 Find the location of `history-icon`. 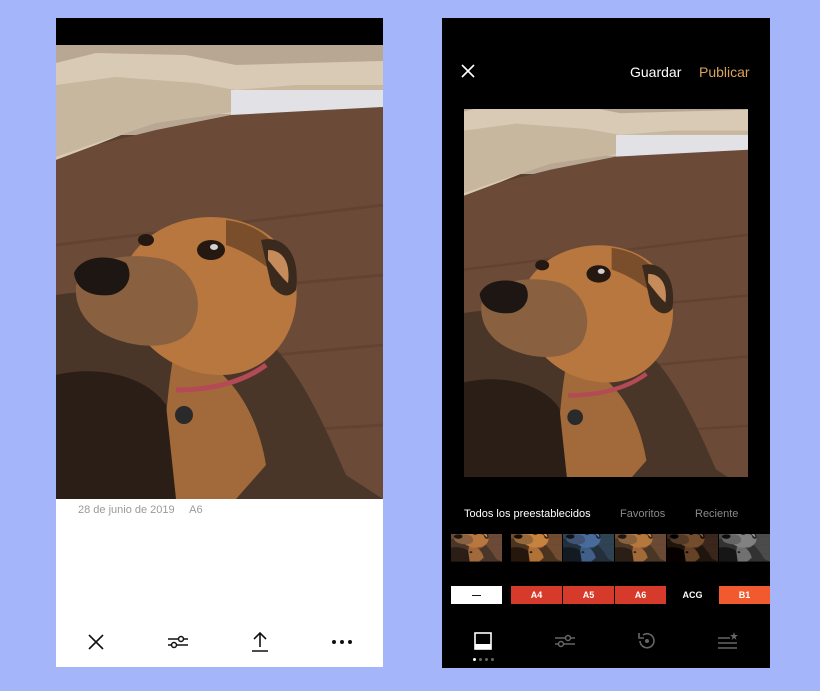

history-icon is located at coordinates (647, 641).